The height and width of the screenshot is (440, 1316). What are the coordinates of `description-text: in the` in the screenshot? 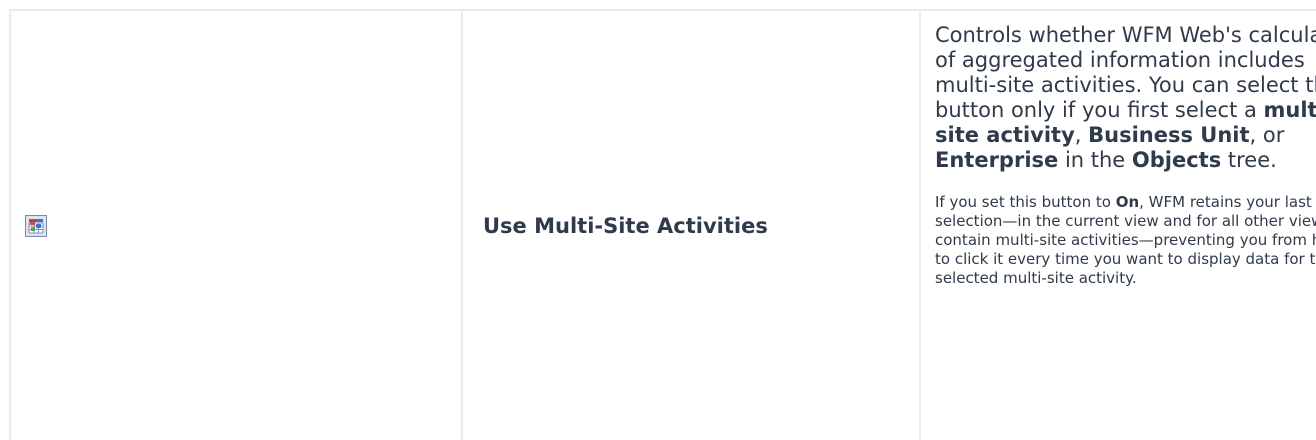 It's located at (1095, 160).